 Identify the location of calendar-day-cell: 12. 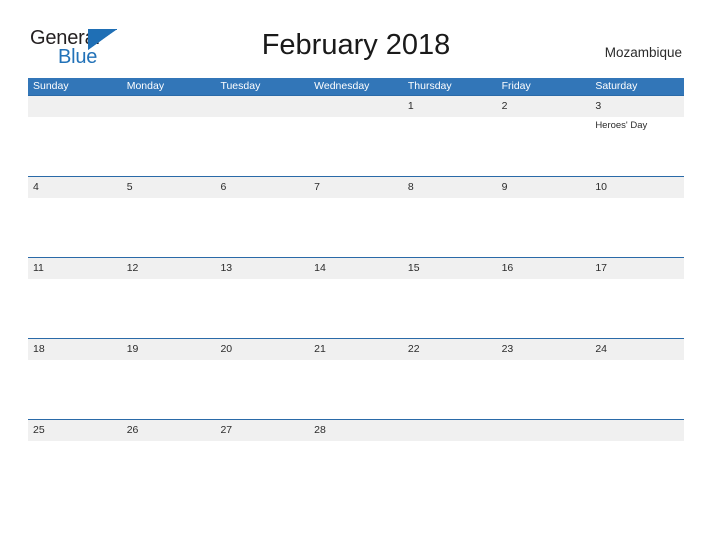
(169, 298).